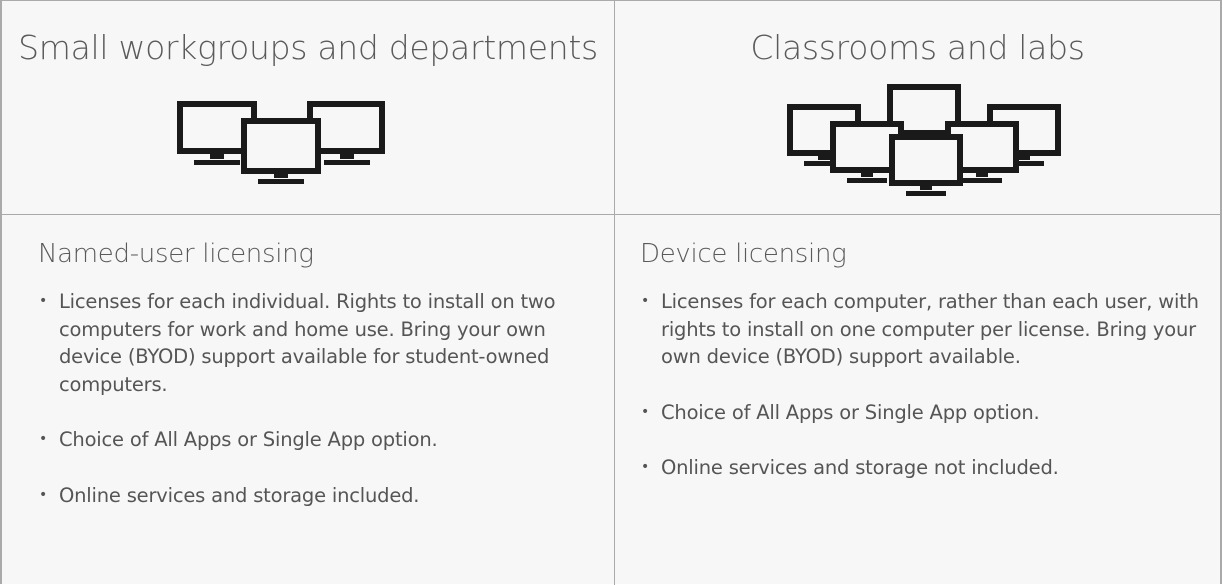 The image size is (1222, 585). What do you see at coordinates (318, 496) in the screenshot?
I see `list-item: • Online services and storage included.` at bounding box center [318, 496].